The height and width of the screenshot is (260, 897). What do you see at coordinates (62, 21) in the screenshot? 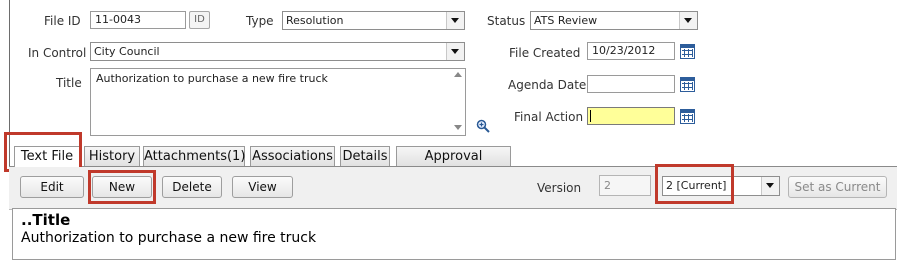
I see `file-id-label: File ID` at bounding box center [62, 21].